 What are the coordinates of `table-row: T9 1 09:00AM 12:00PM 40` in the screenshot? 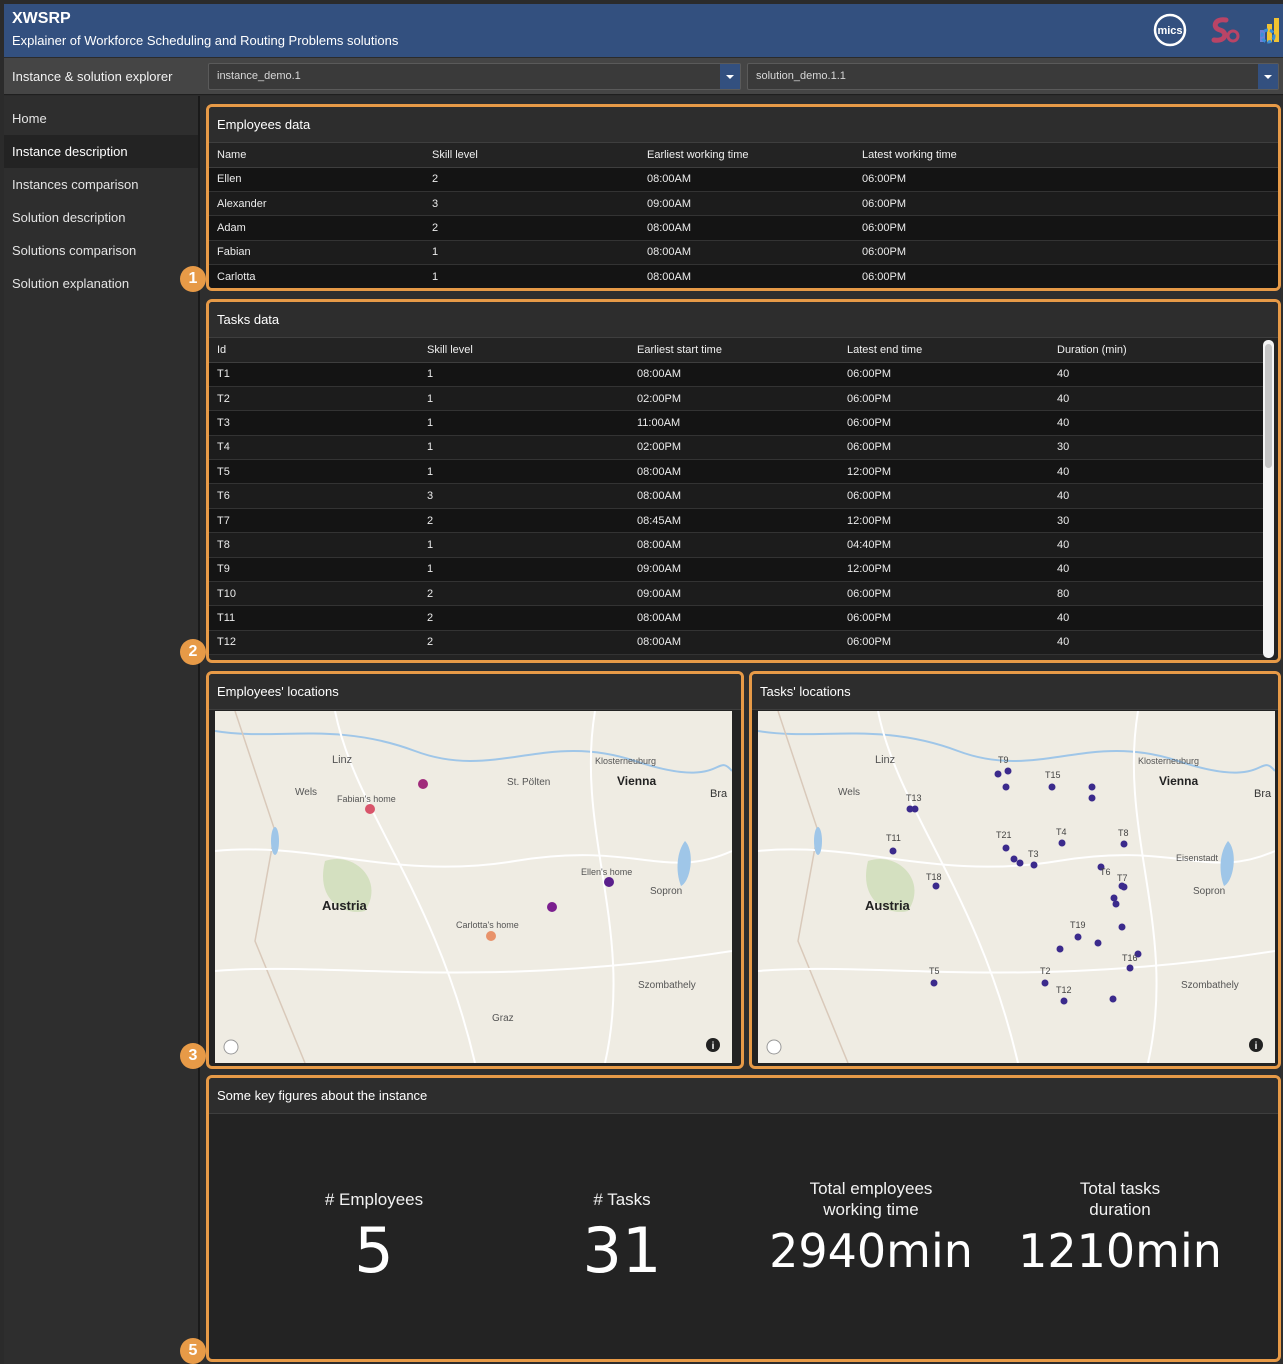 It's located at (736, 570).